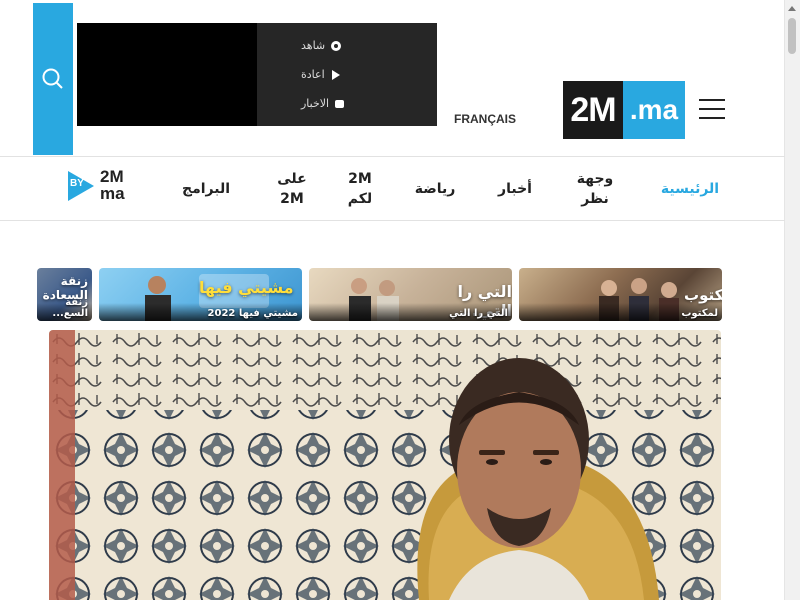  Describe the element at coordinates (792, 300) in the screenshot. I see `vertical-scrollbar` at that location.